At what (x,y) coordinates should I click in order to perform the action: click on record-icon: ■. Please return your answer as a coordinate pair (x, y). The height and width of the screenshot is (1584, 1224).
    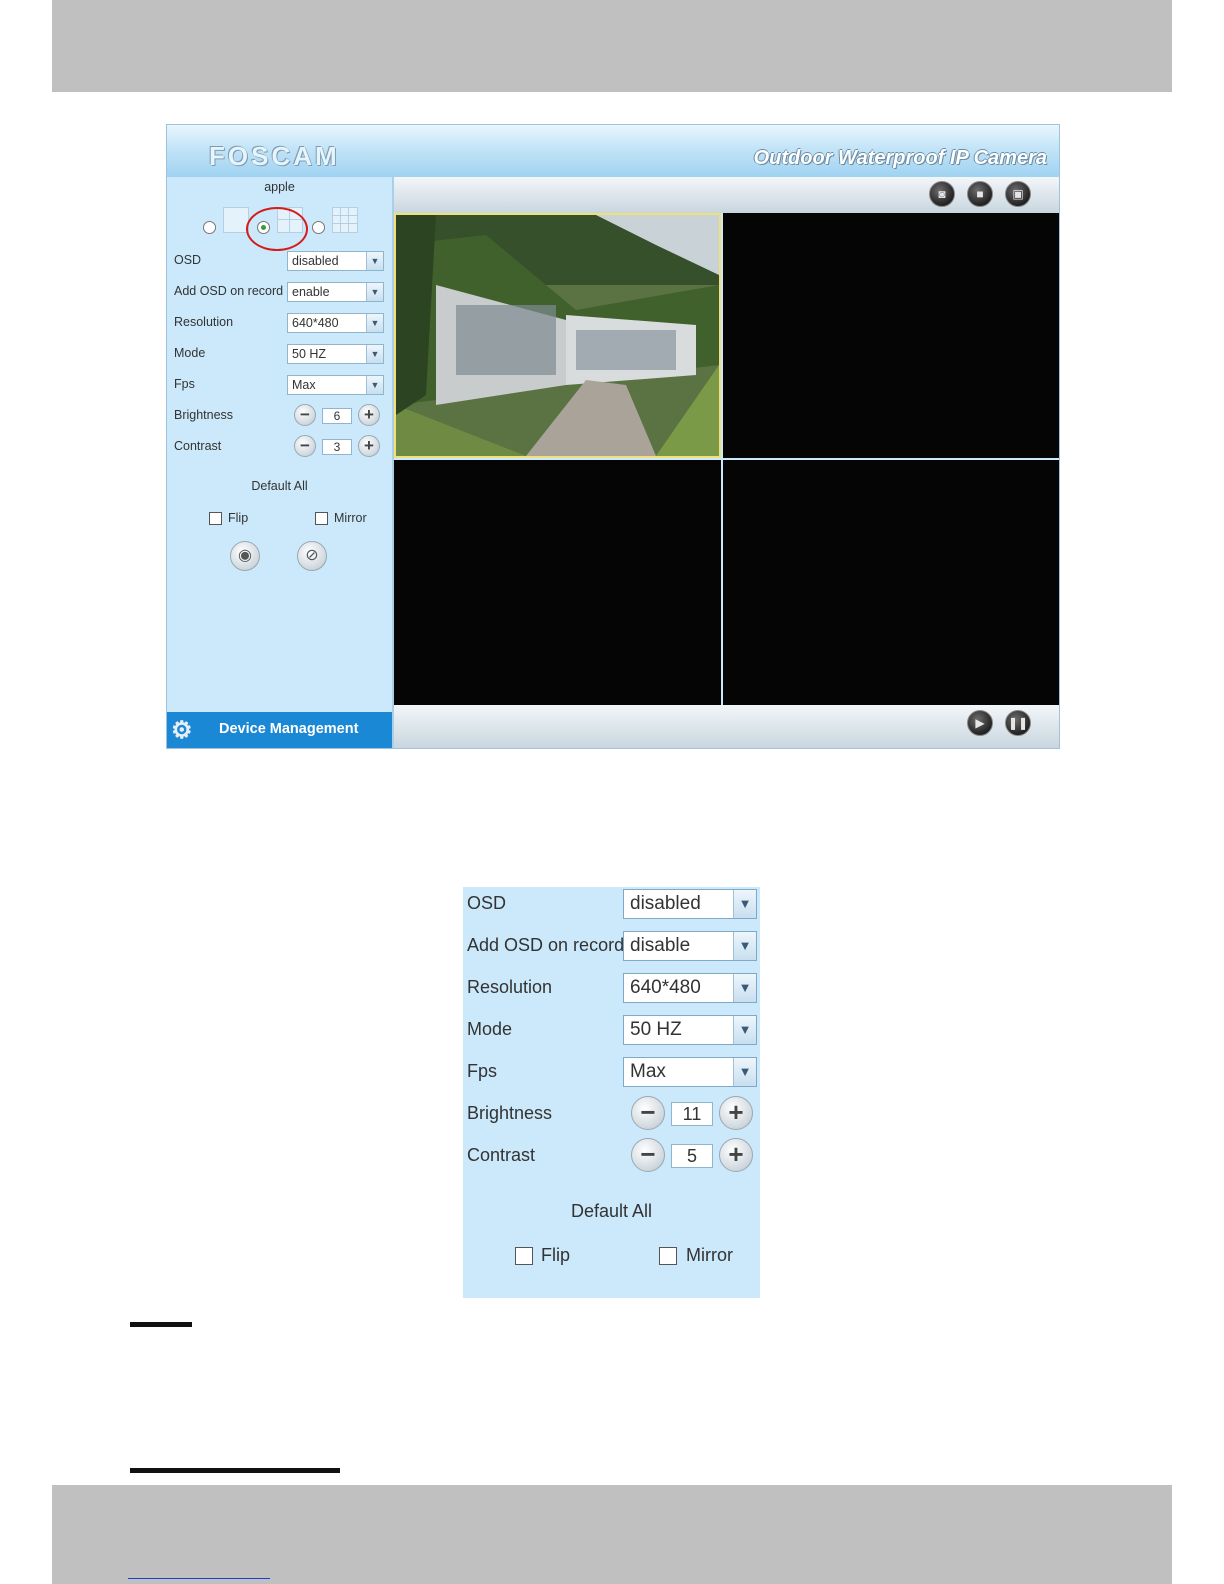
    Looking at the image, I should click on (980, 194).